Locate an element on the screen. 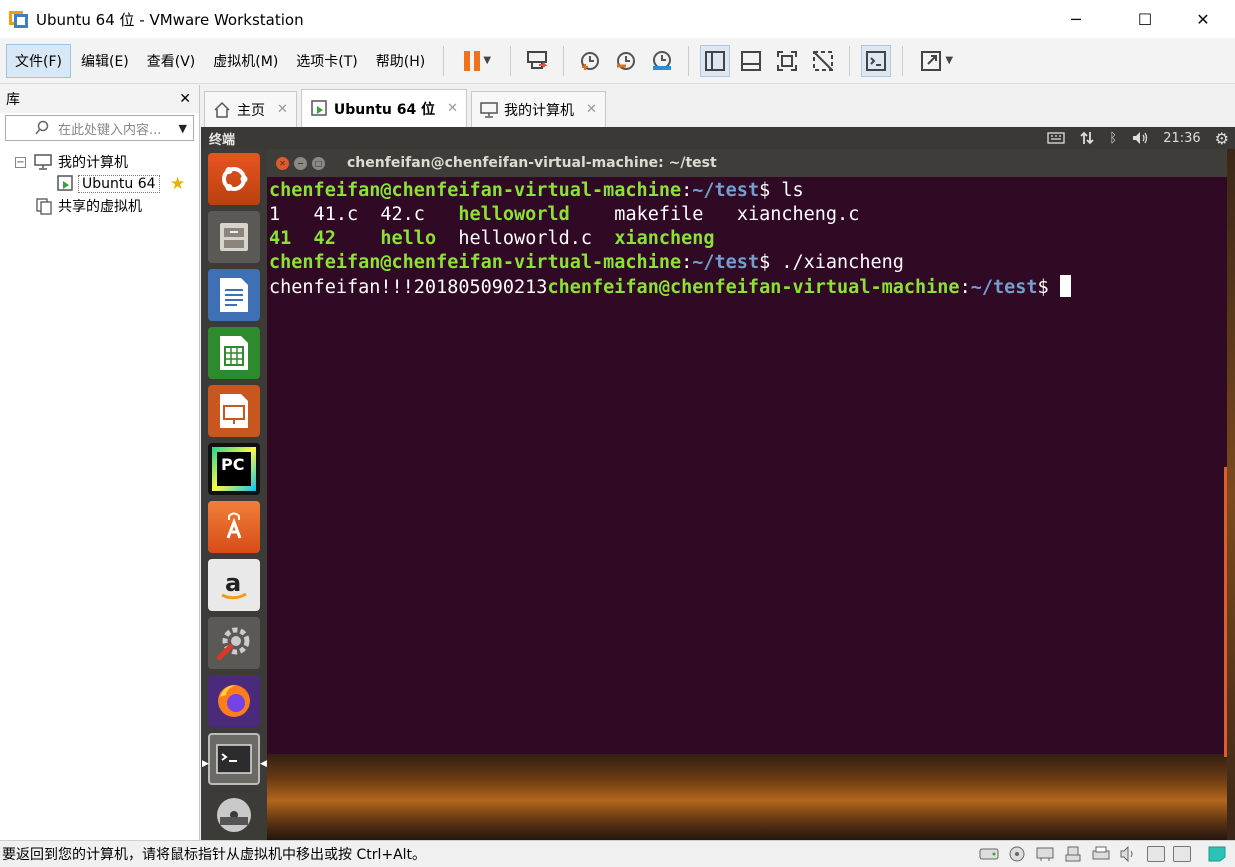 The height and width of the screenshot is (867, 1235). pycharm-logo-icon: PC is located at coordinates (234, 469).